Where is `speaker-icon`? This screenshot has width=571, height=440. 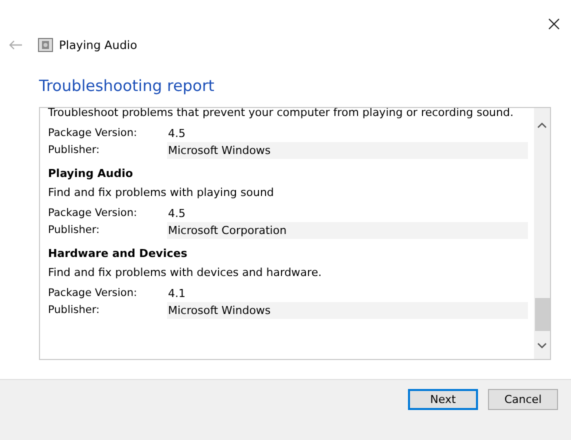
speaker-icon is located at coordinates (45, 45).